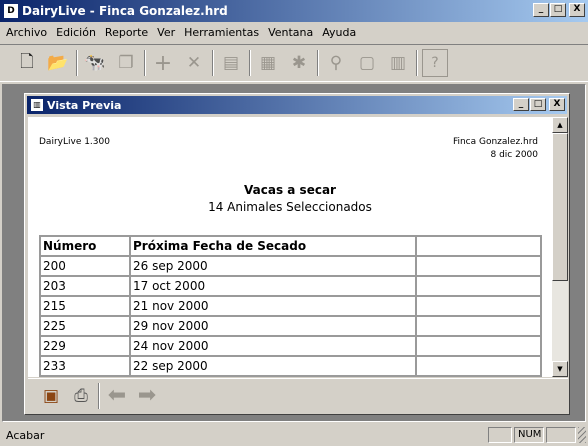  What do you see at coordinates (273, 346) in the screenshot?
I see `cell-fecha: 24 nov 2000` at bounding box center [273, 346].